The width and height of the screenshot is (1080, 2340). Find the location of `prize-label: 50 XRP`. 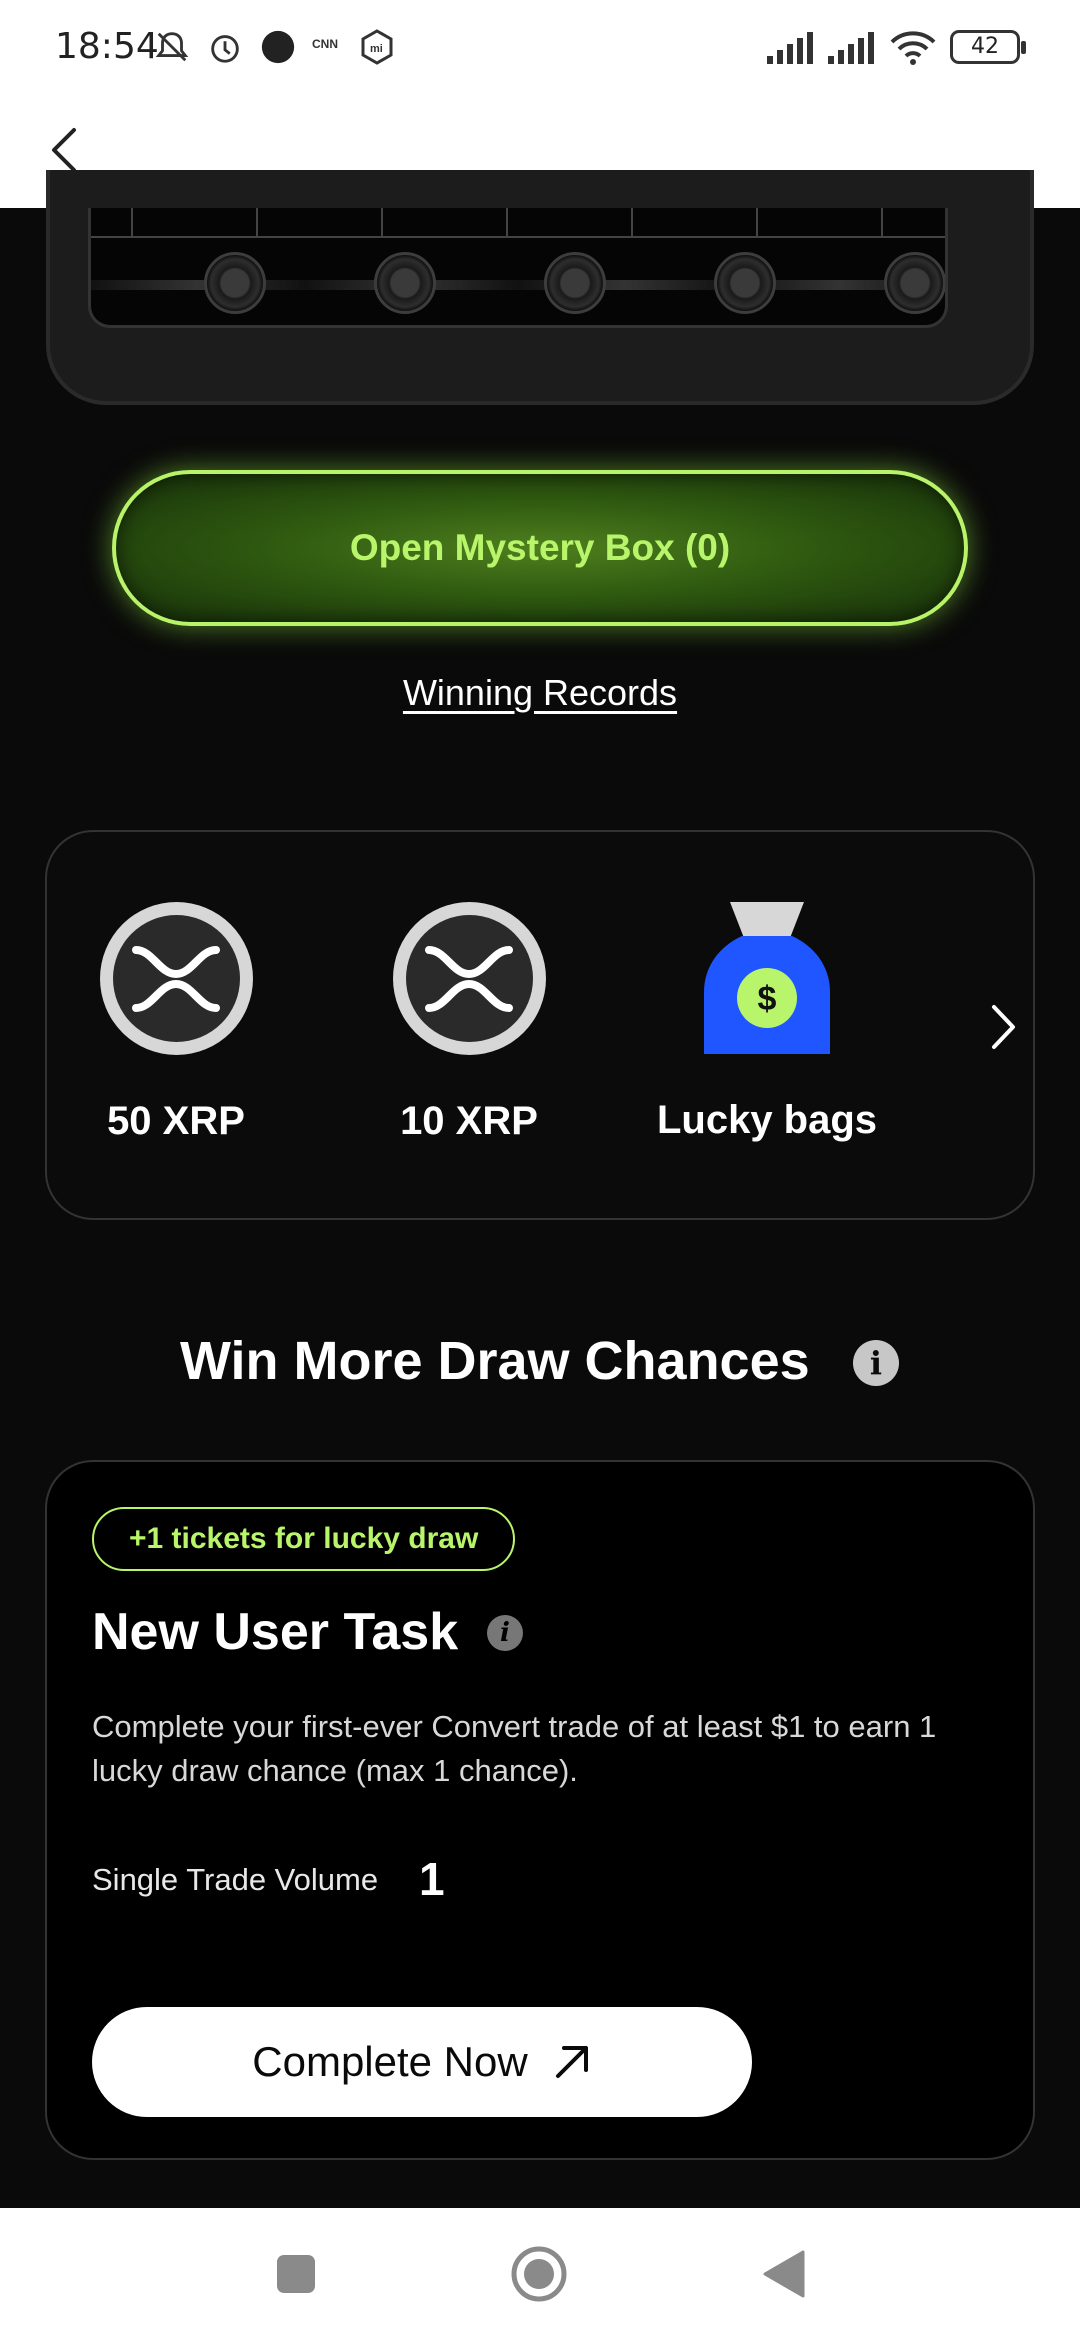

prize-label: 50 XRP is located at coordinates (176, 1121).